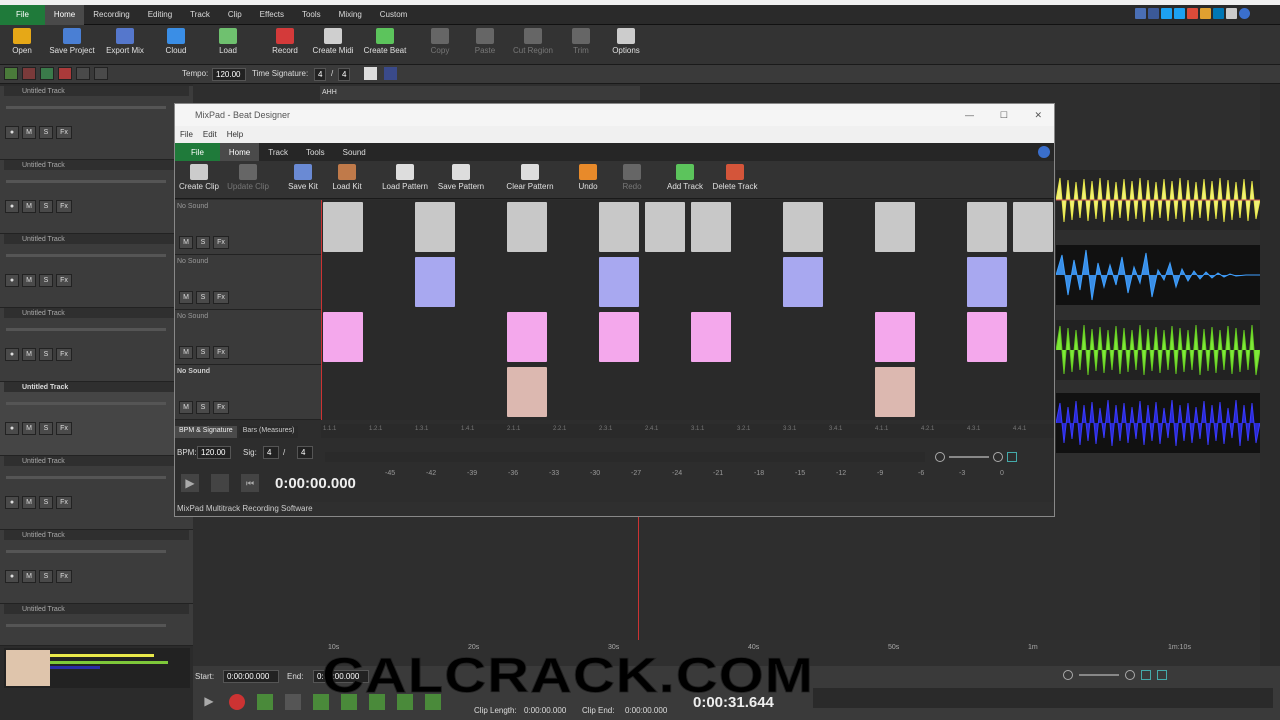 The image size is (1280, 720). Describe the element at coordinates (199, 177) in the screenshot. I see `create-clip-button: Create Clip` at that location.